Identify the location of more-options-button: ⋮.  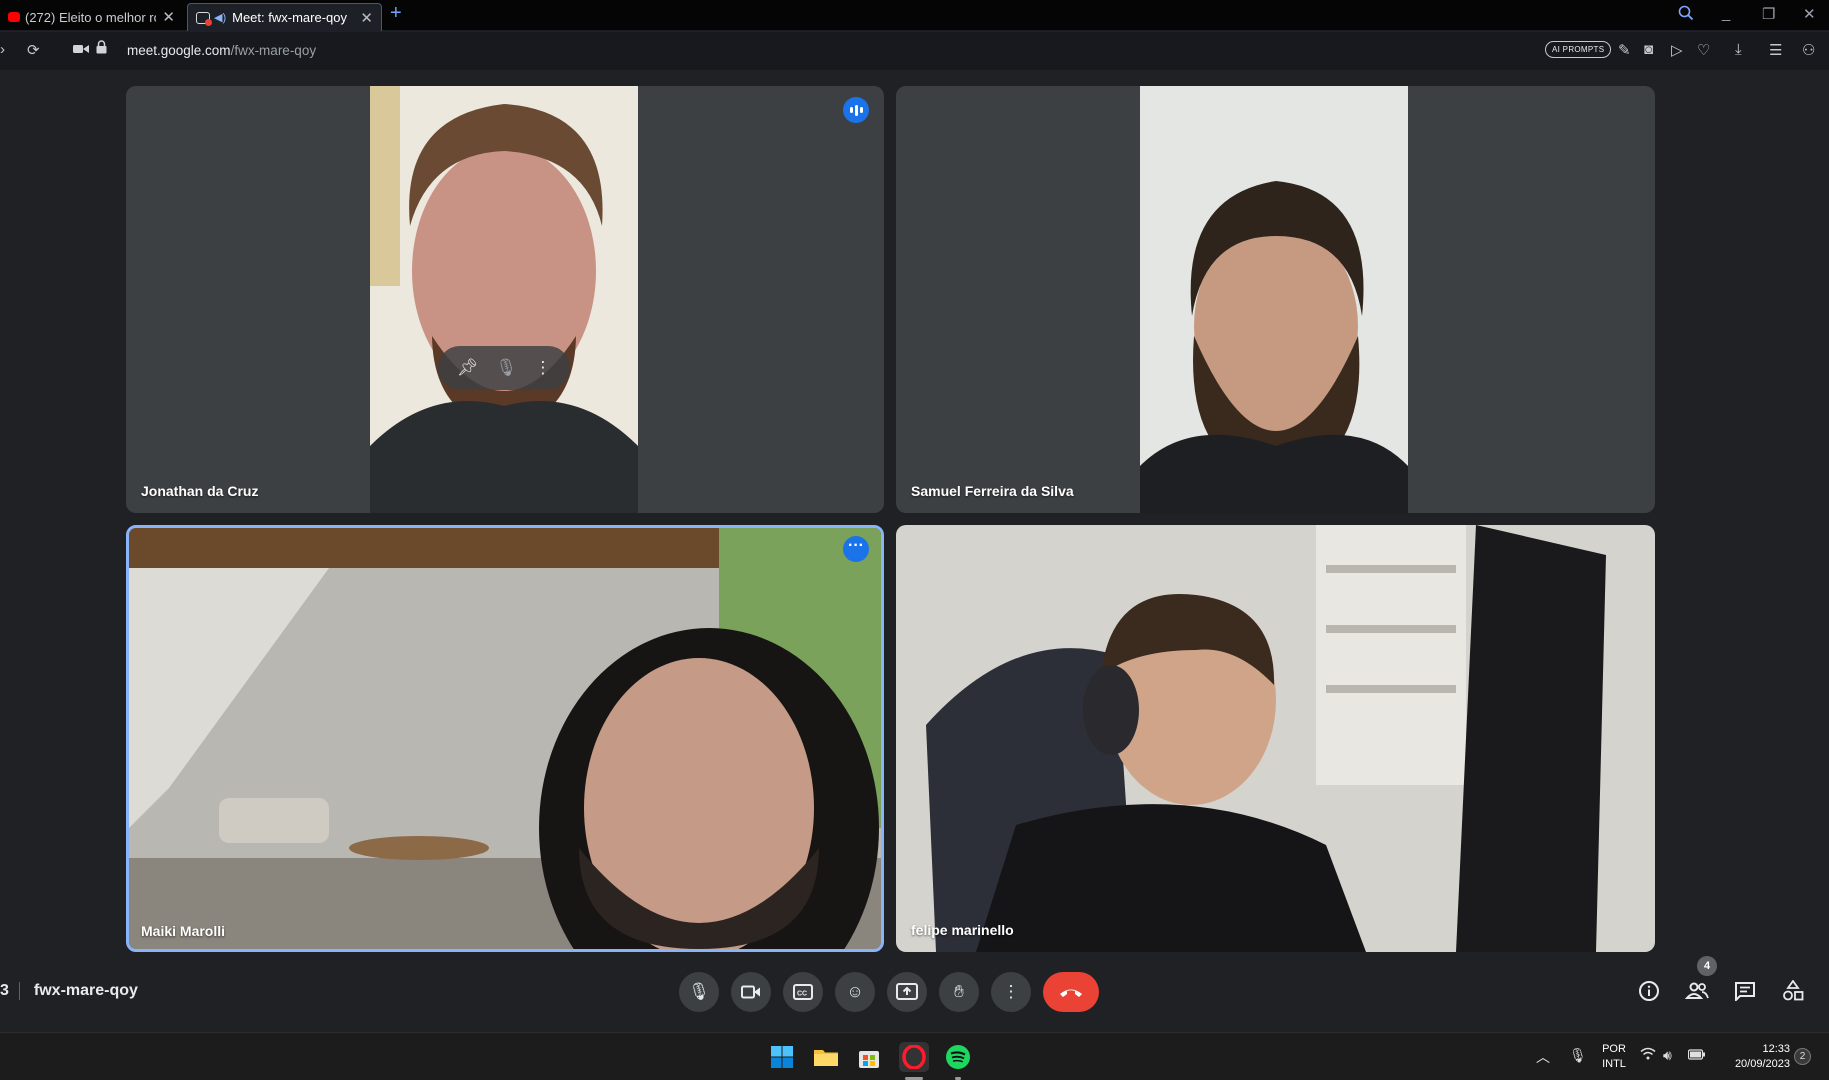
(1011, 992).